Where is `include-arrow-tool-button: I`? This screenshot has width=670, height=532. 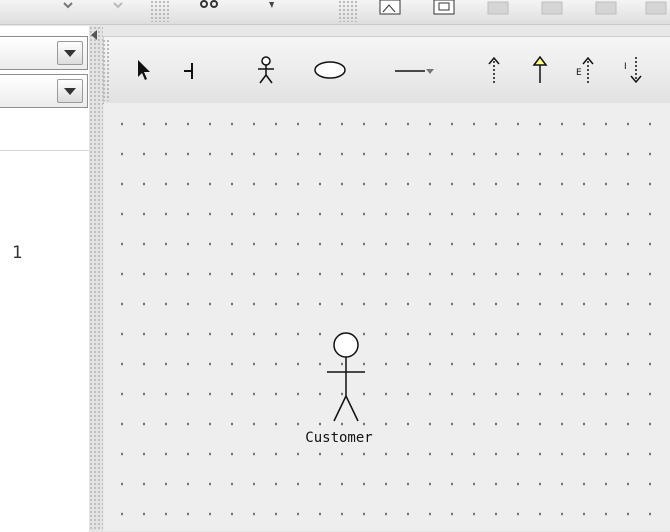
include-arrow-tool-button: I is located at coordinates (634, 70).